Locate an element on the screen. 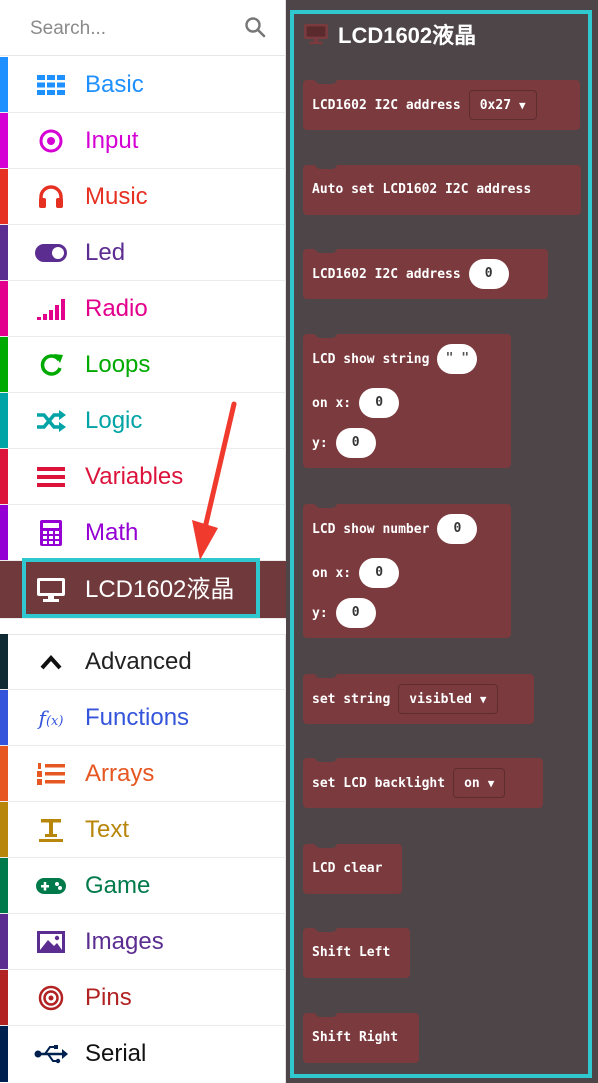 This screenshot has height=1083, width=598. block-auto-set-address: Auto set LCD1602 I2C address is located at coordinates (442, 189).